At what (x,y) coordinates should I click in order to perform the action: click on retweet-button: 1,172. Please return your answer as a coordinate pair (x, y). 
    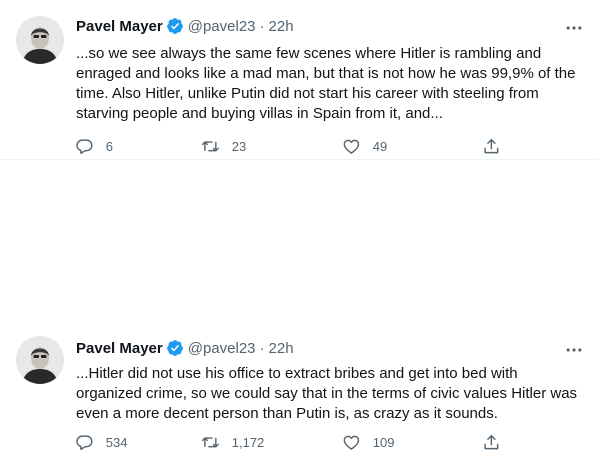
    Looking at the image, I should click on (232, 442).